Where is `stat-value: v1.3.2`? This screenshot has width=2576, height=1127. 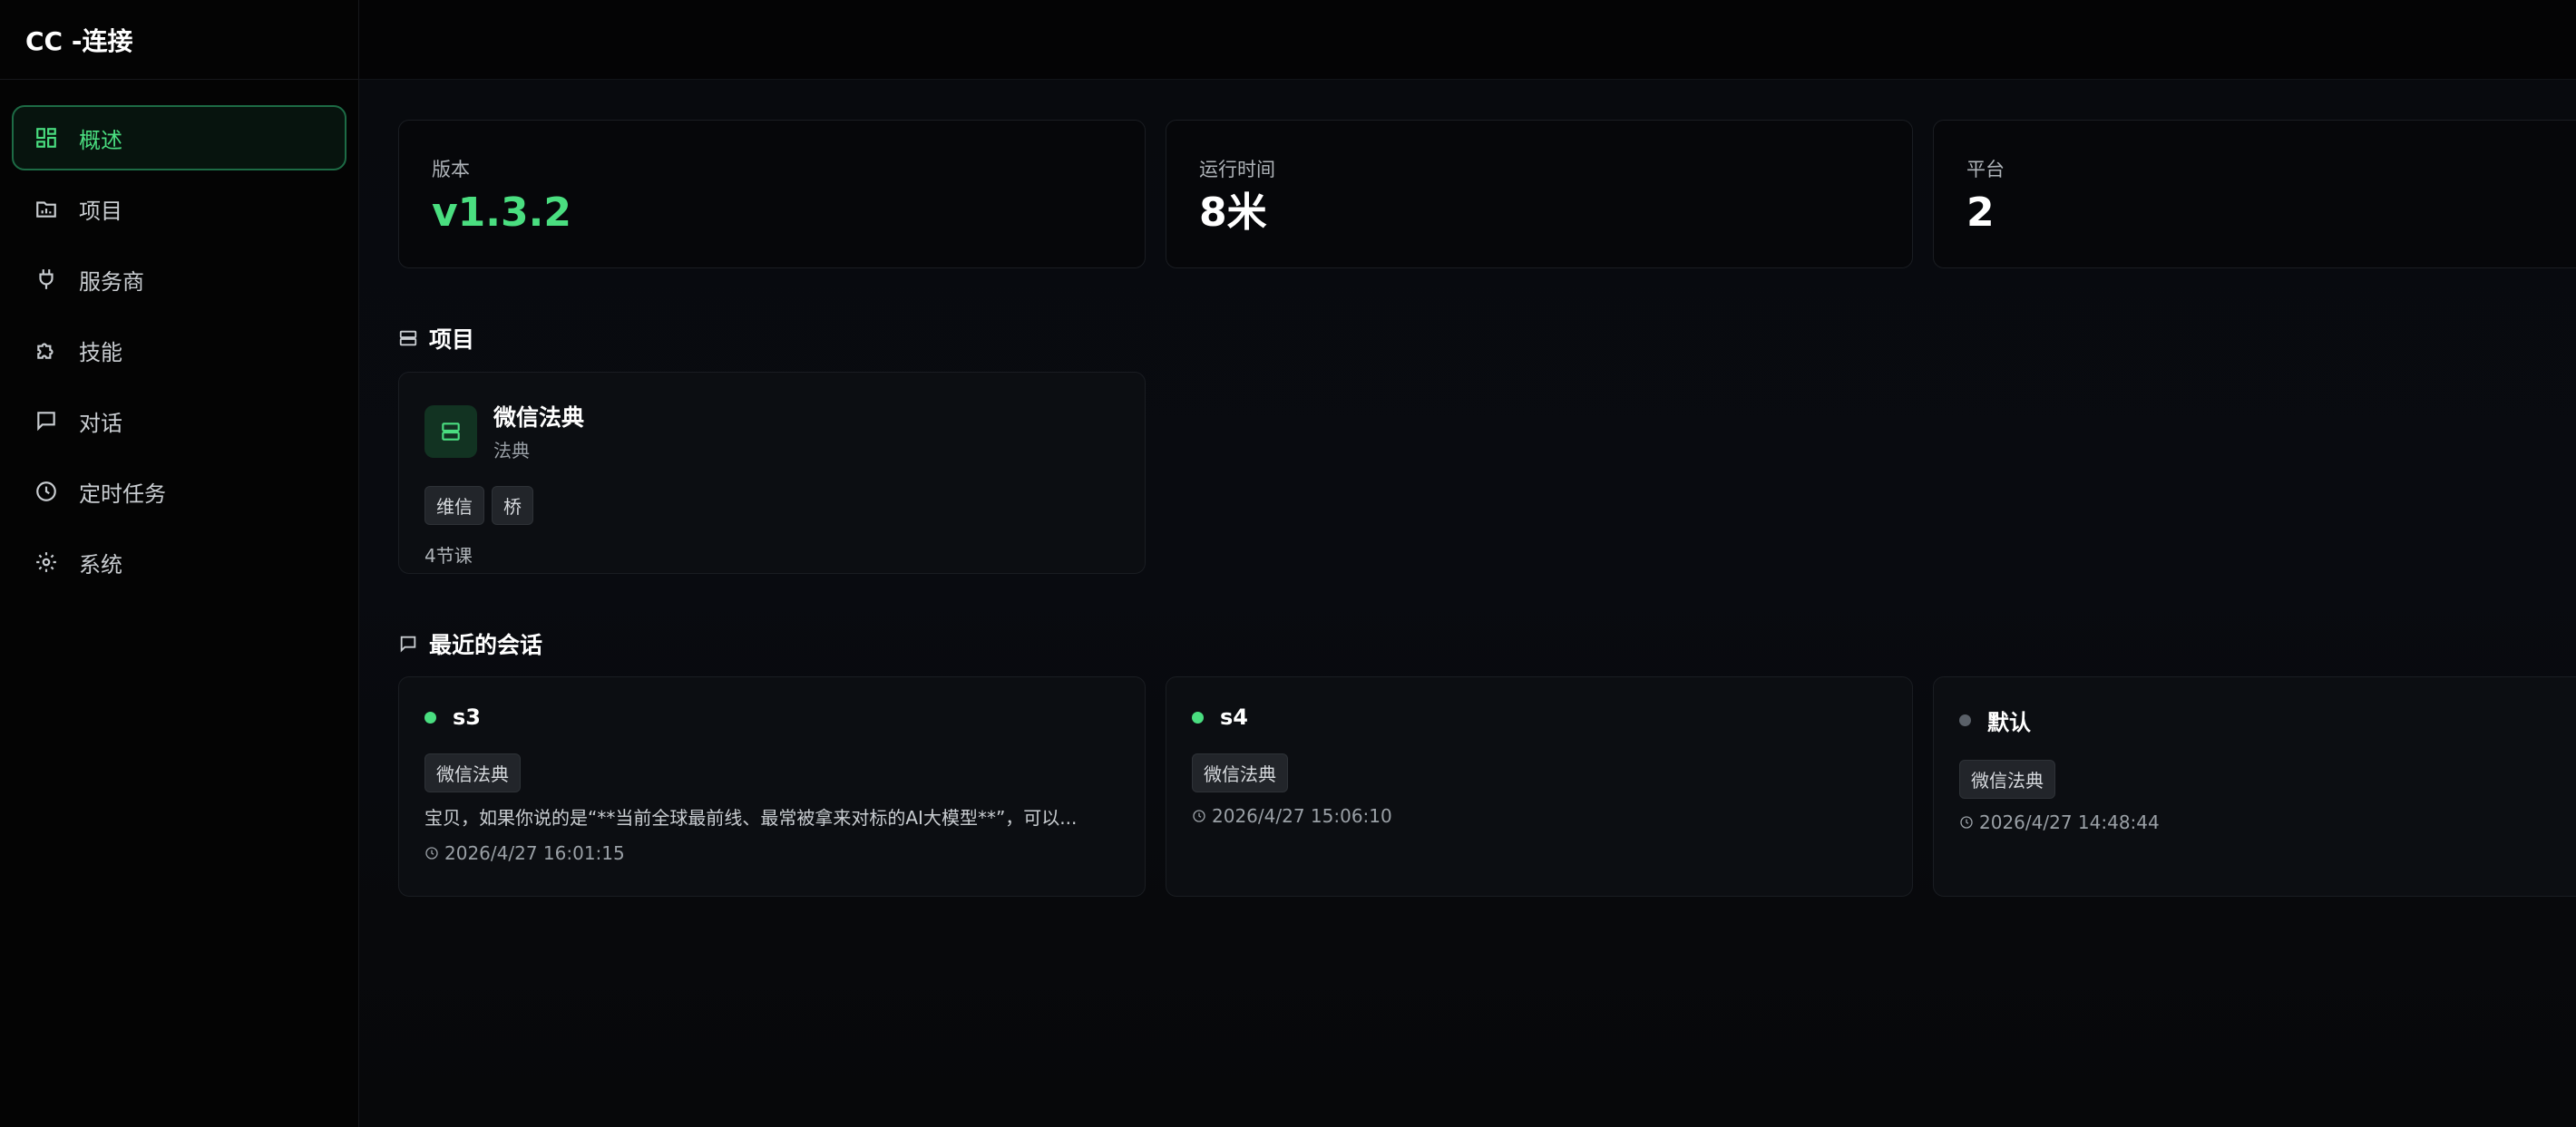 stat-value: v1.3.2 is located at coordinates (501, 212).